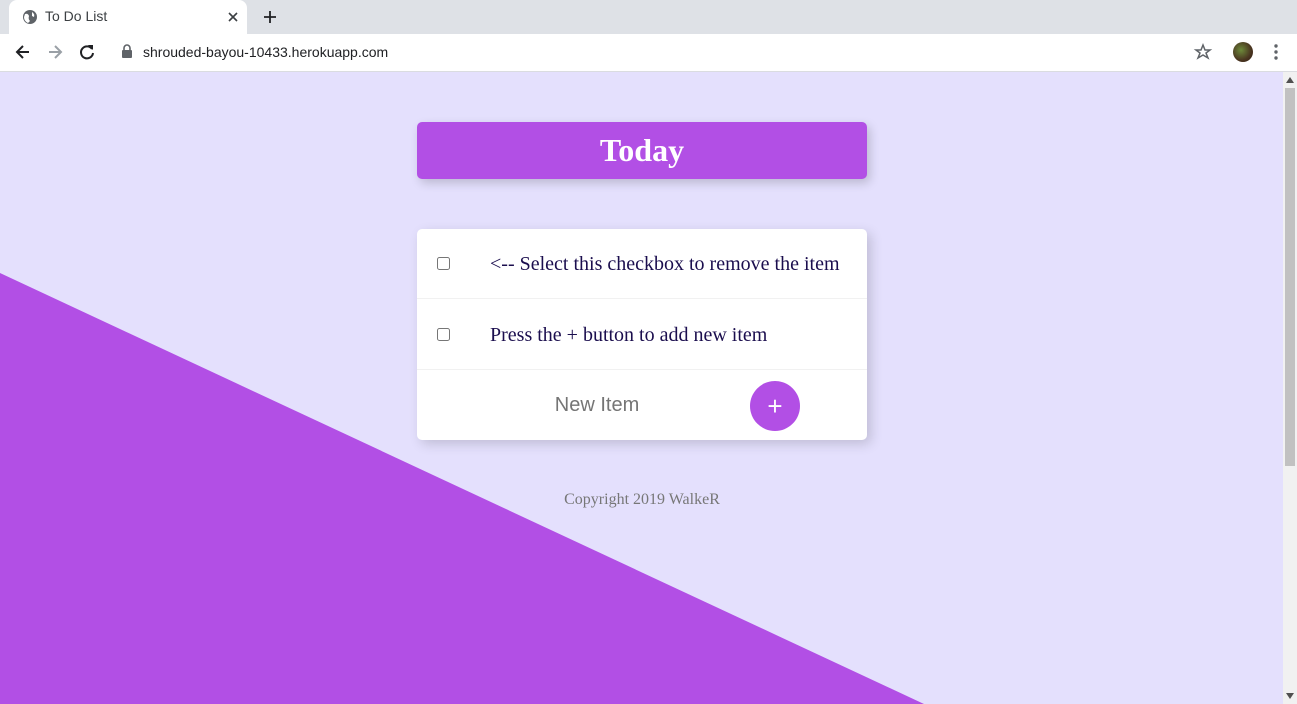 The width and height of the screenshot is (1297, 704). What do you see at coordinates (55, 52) in the screenshot?
I see `forward-icon` at bounding box center [55, 52].